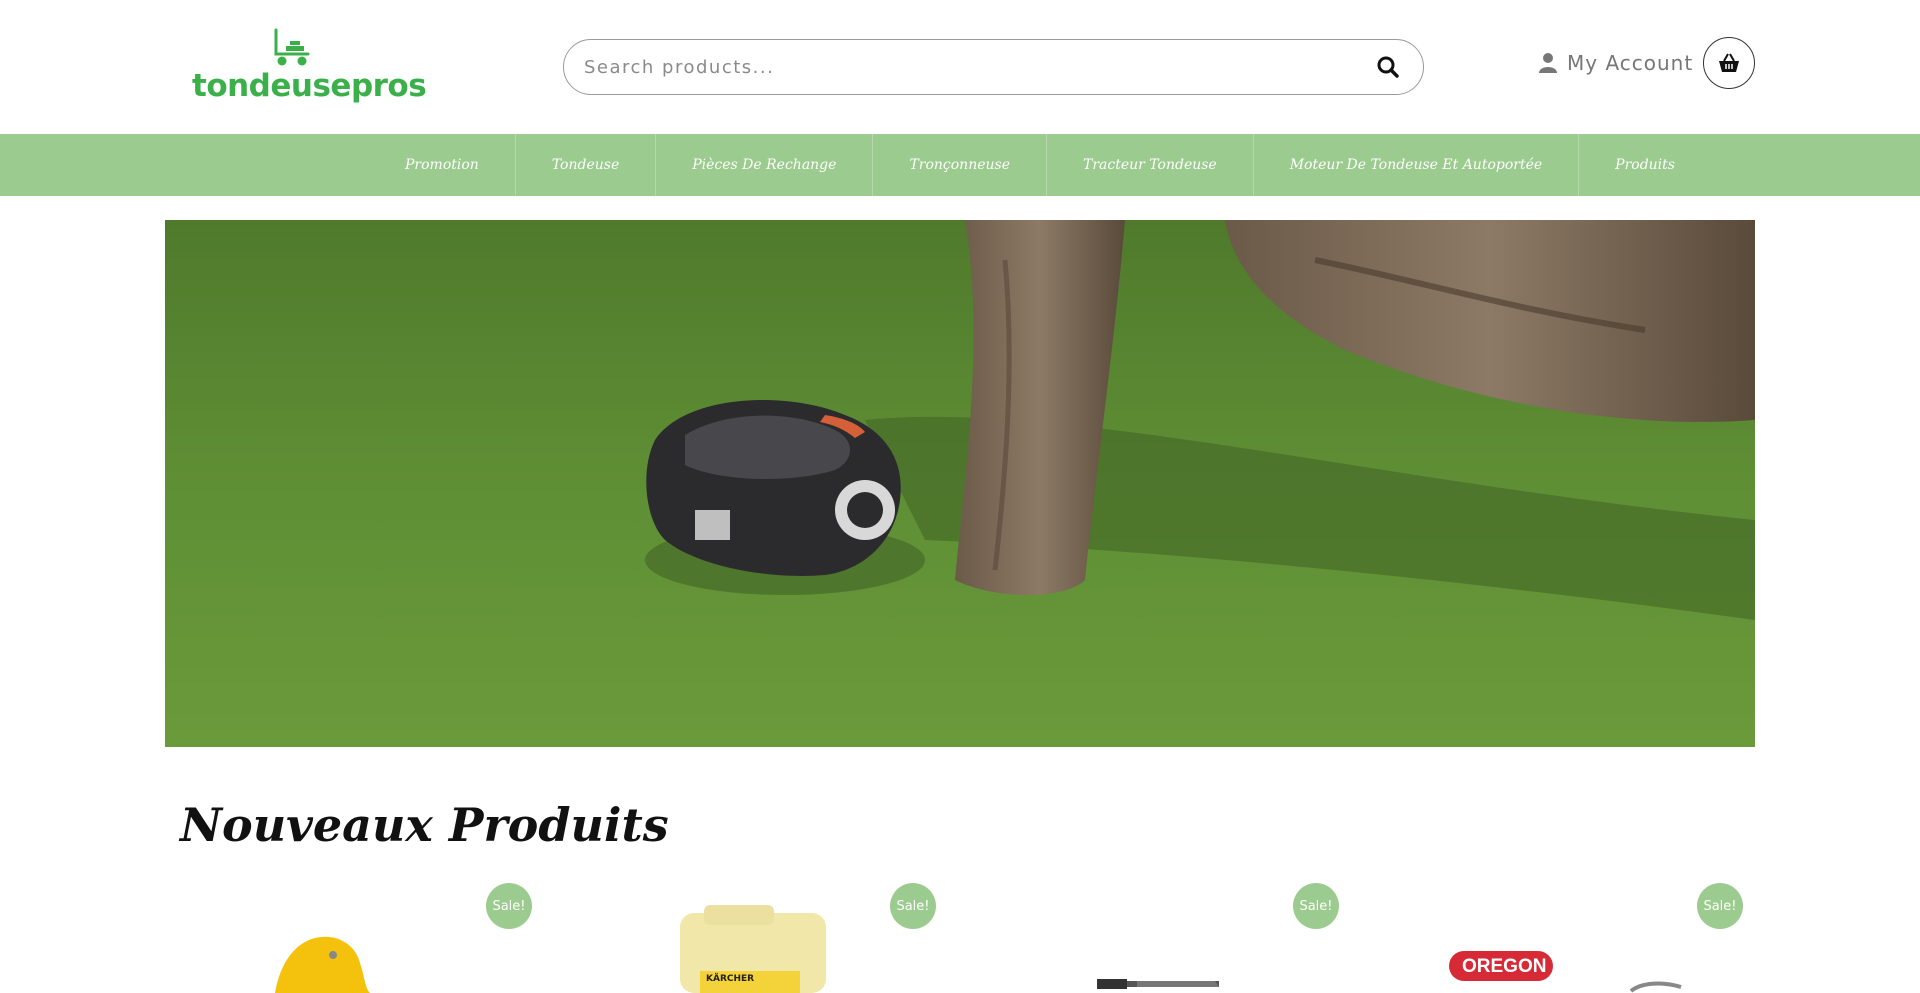 The width and height of the screenshot is (1920, 993). Describe the element at coordinates (586, 165) in the screenshot. I see `nav-item-tondeuse: Tondeuse` at that location.